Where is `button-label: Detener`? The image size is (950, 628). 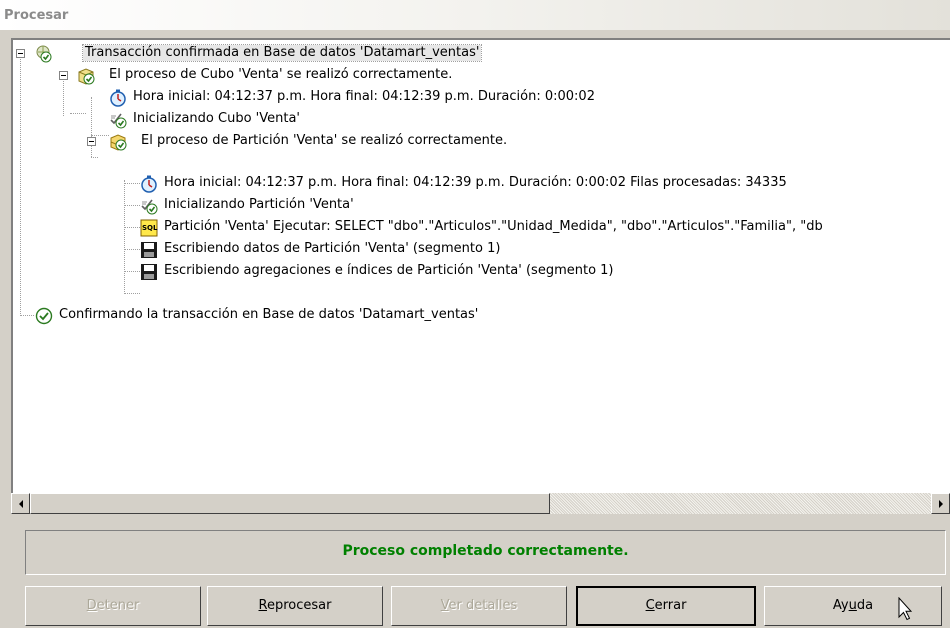 button-label: Detener is located at coordinates (113, 605).